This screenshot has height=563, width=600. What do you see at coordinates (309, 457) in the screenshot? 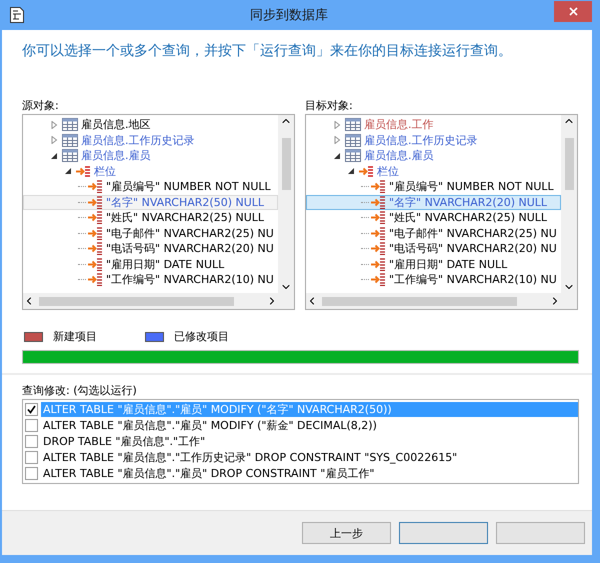
I see `query-item: ALTER TABLE "雇员信息"."工作历史记录" DROP CONSTRAINT "SYS_C0022615"` at bounding box center [309, 457].